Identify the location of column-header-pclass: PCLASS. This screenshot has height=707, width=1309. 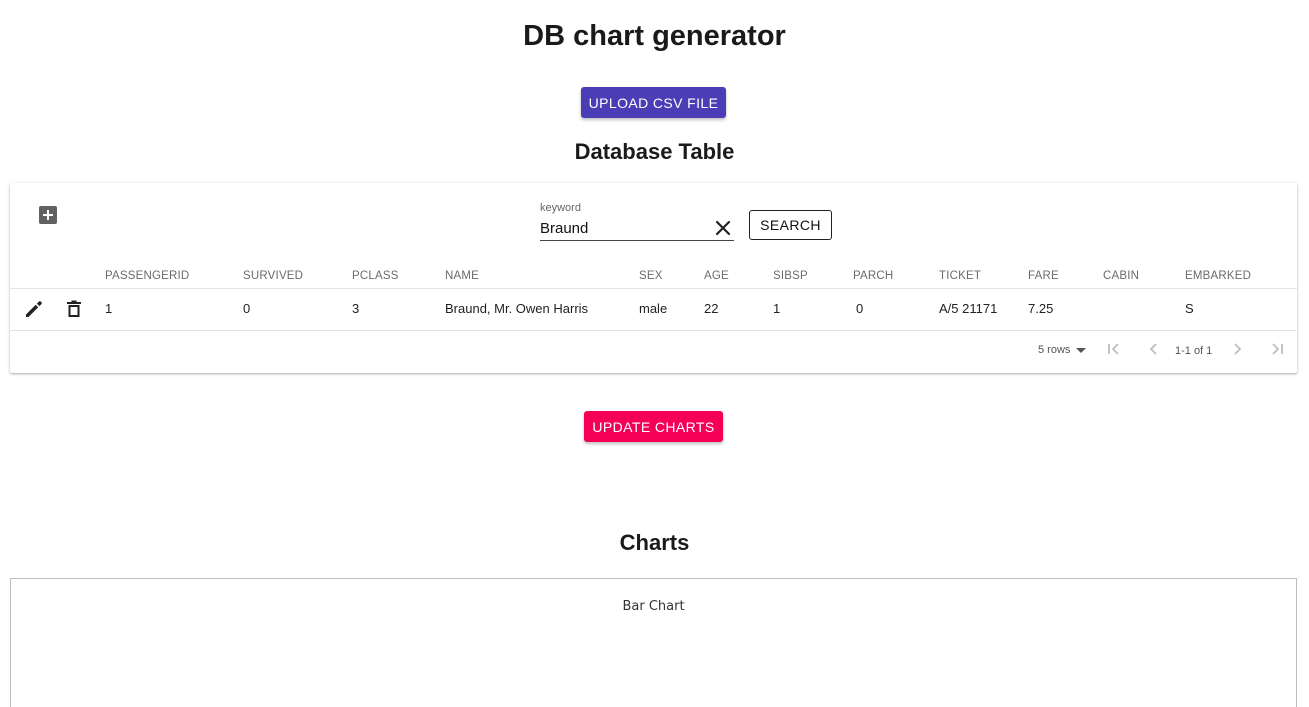
(375, 276).